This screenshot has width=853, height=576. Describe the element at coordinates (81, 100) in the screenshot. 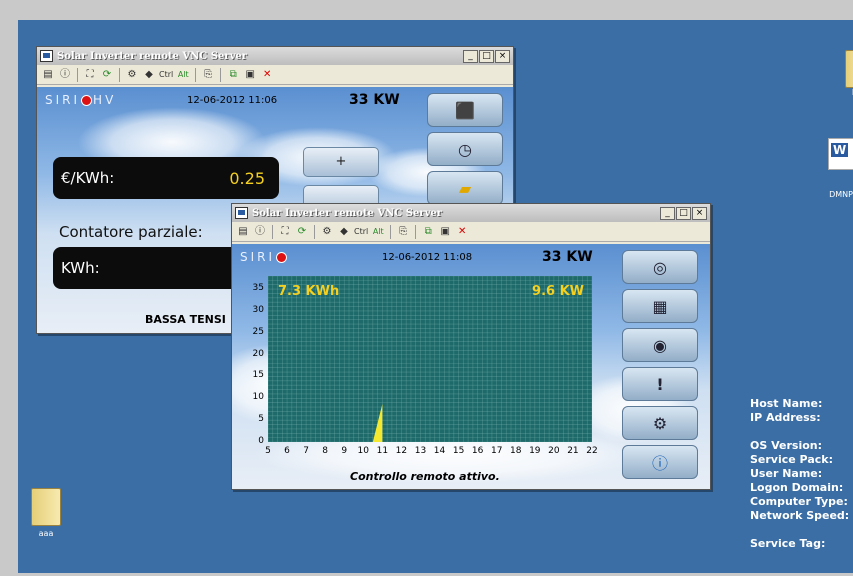

I see `sirio-logo: SIRI HV` at that location.